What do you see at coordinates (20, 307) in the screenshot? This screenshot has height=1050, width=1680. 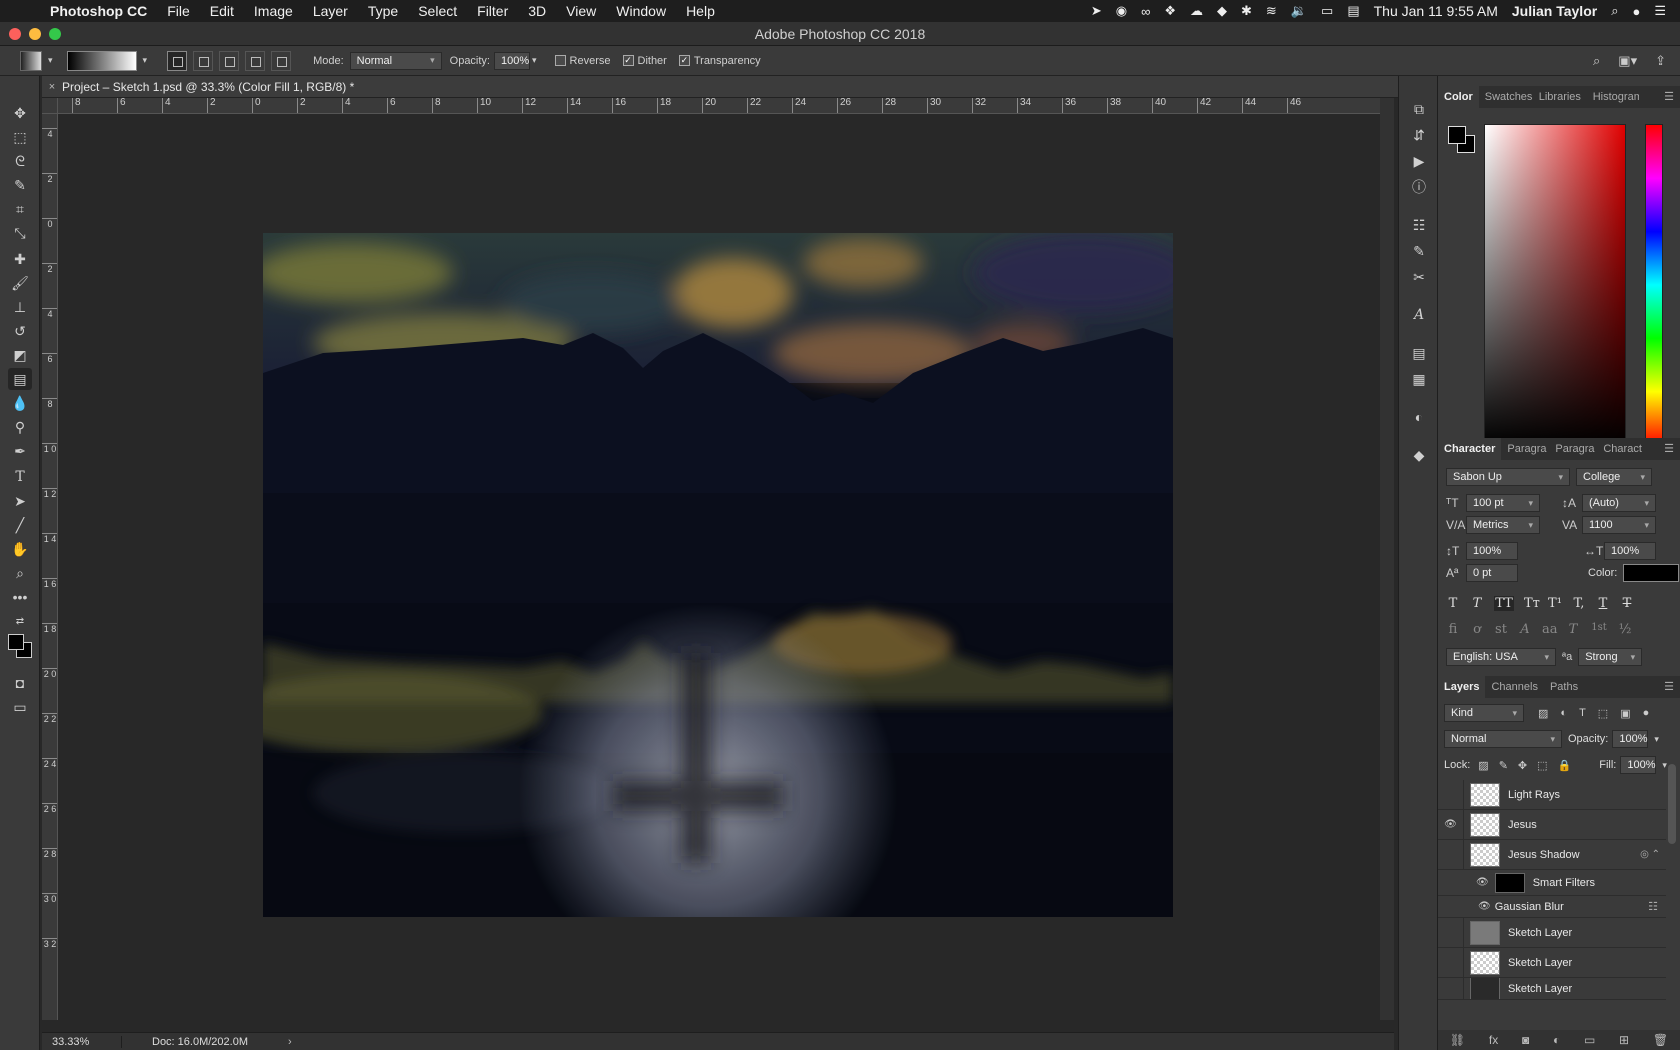 I see `clone-stamp-tool-icon: ⊥` at bounding box center [20, 307].